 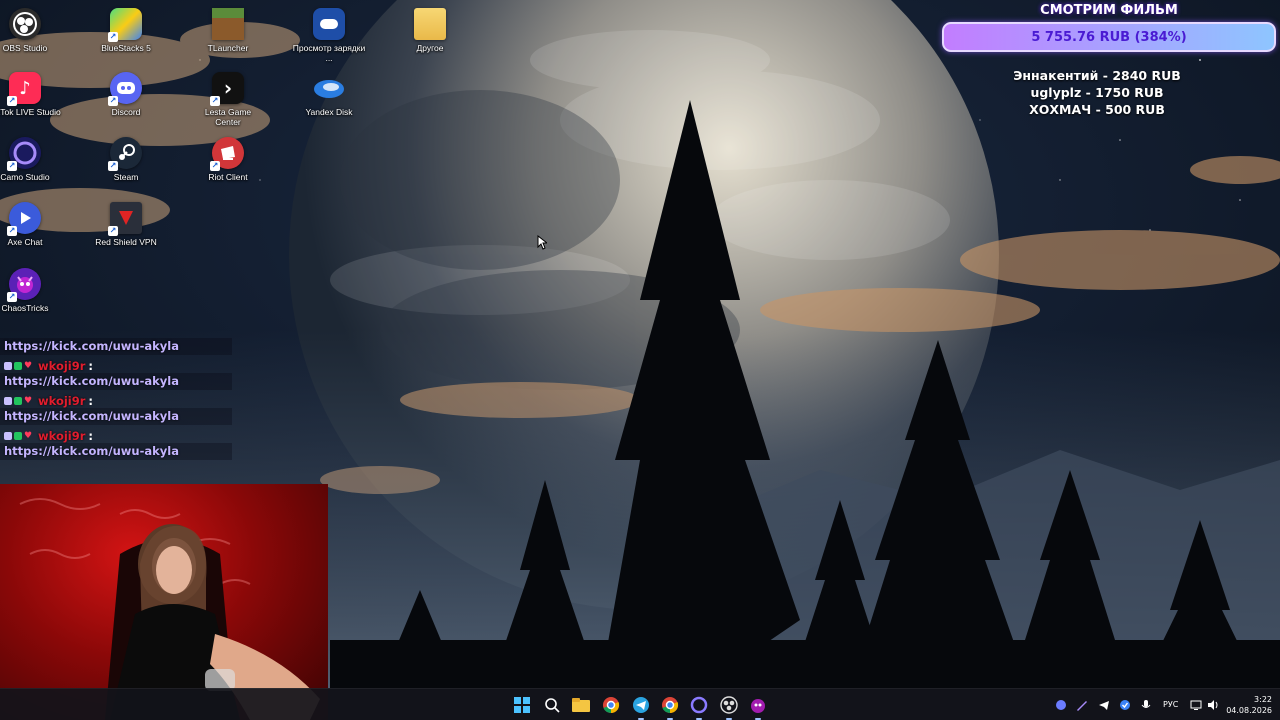 I want to click on discord-icon: ↗, so click(x=125, y=89).